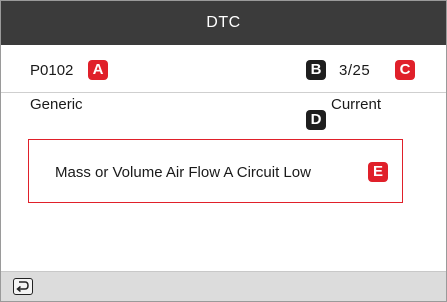  I want to click on callout-c: C, so click(405, 70).